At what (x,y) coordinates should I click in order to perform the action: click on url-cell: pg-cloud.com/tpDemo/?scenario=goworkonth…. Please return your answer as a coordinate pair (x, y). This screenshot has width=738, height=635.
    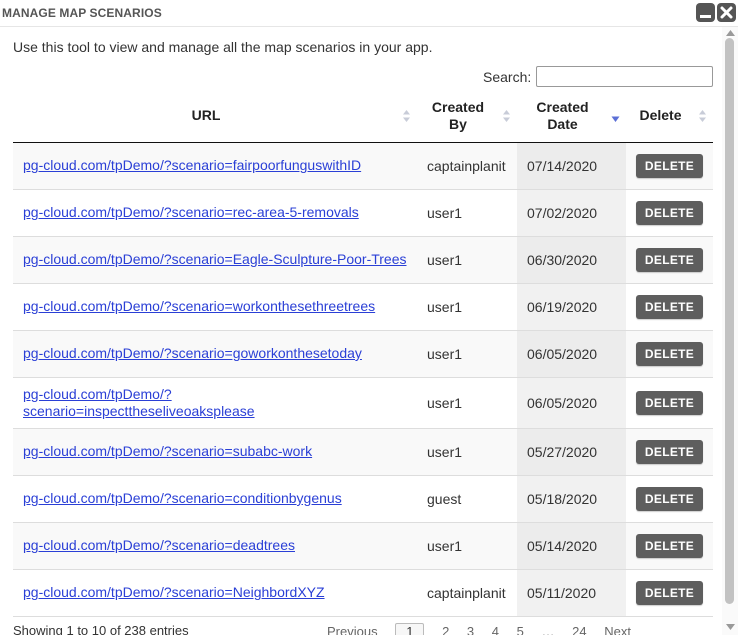
    Looking at the image, I should click on (215, 354).